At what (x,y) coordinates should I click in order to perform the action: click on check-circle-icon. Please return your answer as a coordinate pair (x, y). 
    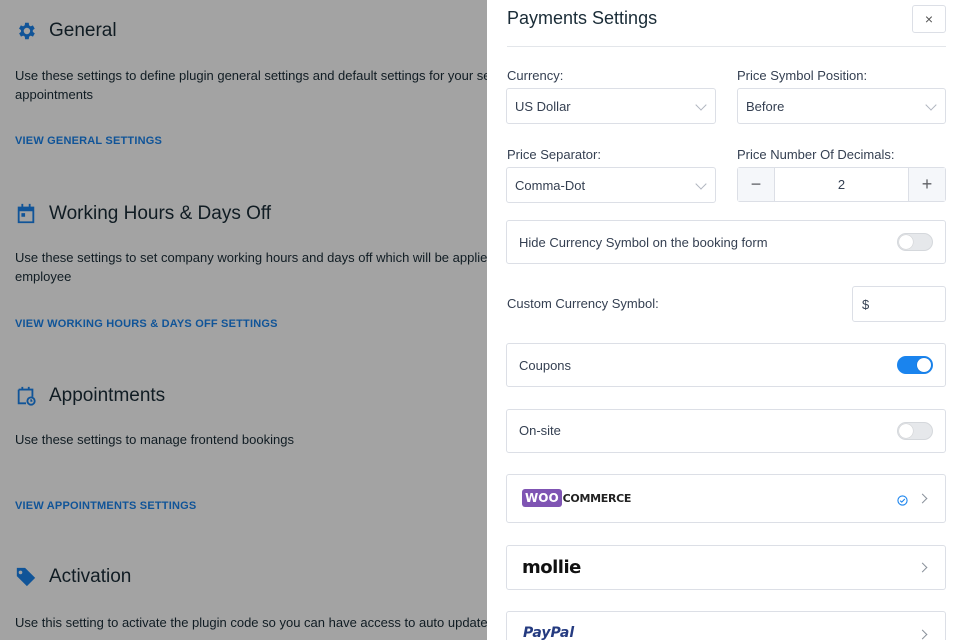
    Looking at the image, I should click on (902, 502).